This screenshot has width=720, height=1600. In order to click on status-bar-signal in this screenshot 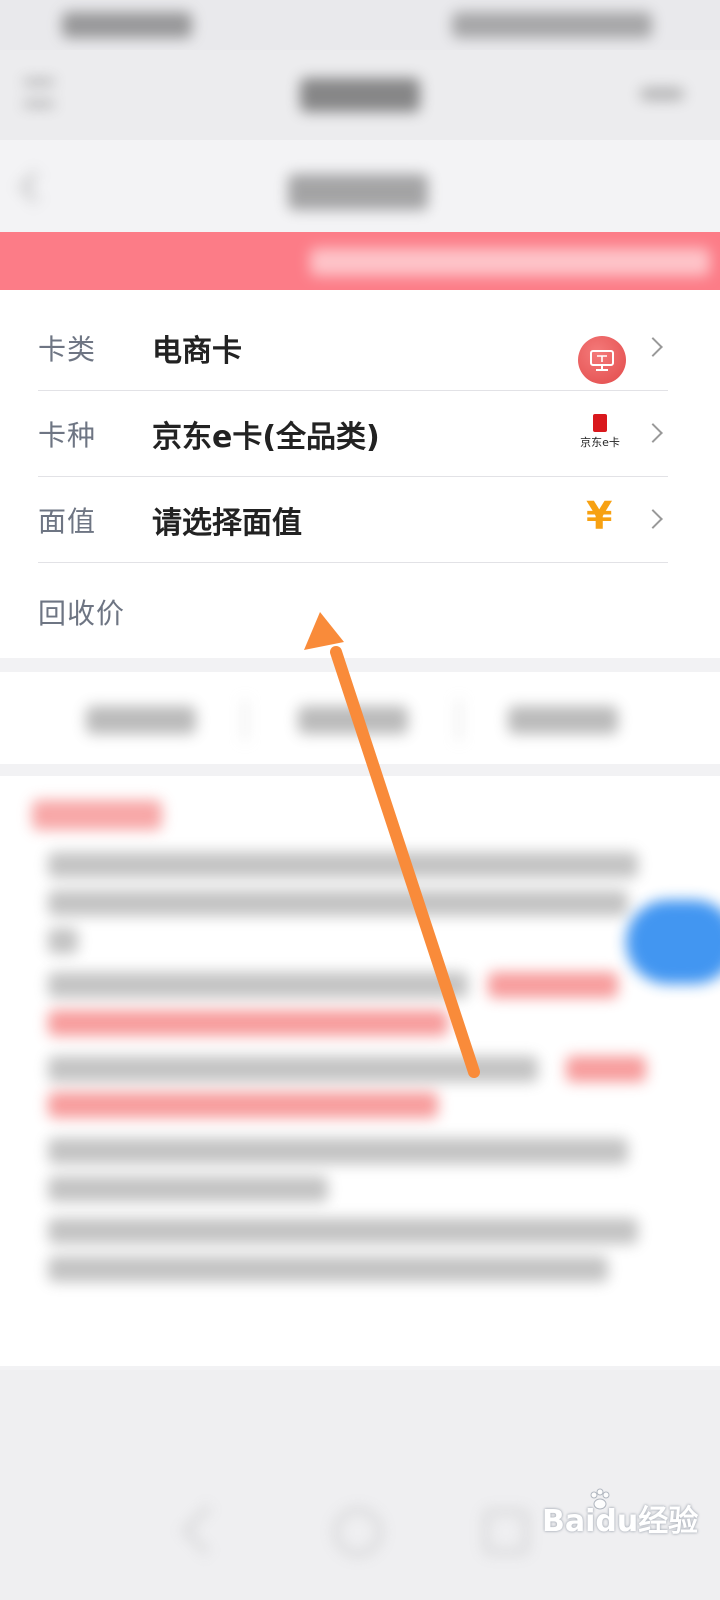, I will do `click(127, 25)`.